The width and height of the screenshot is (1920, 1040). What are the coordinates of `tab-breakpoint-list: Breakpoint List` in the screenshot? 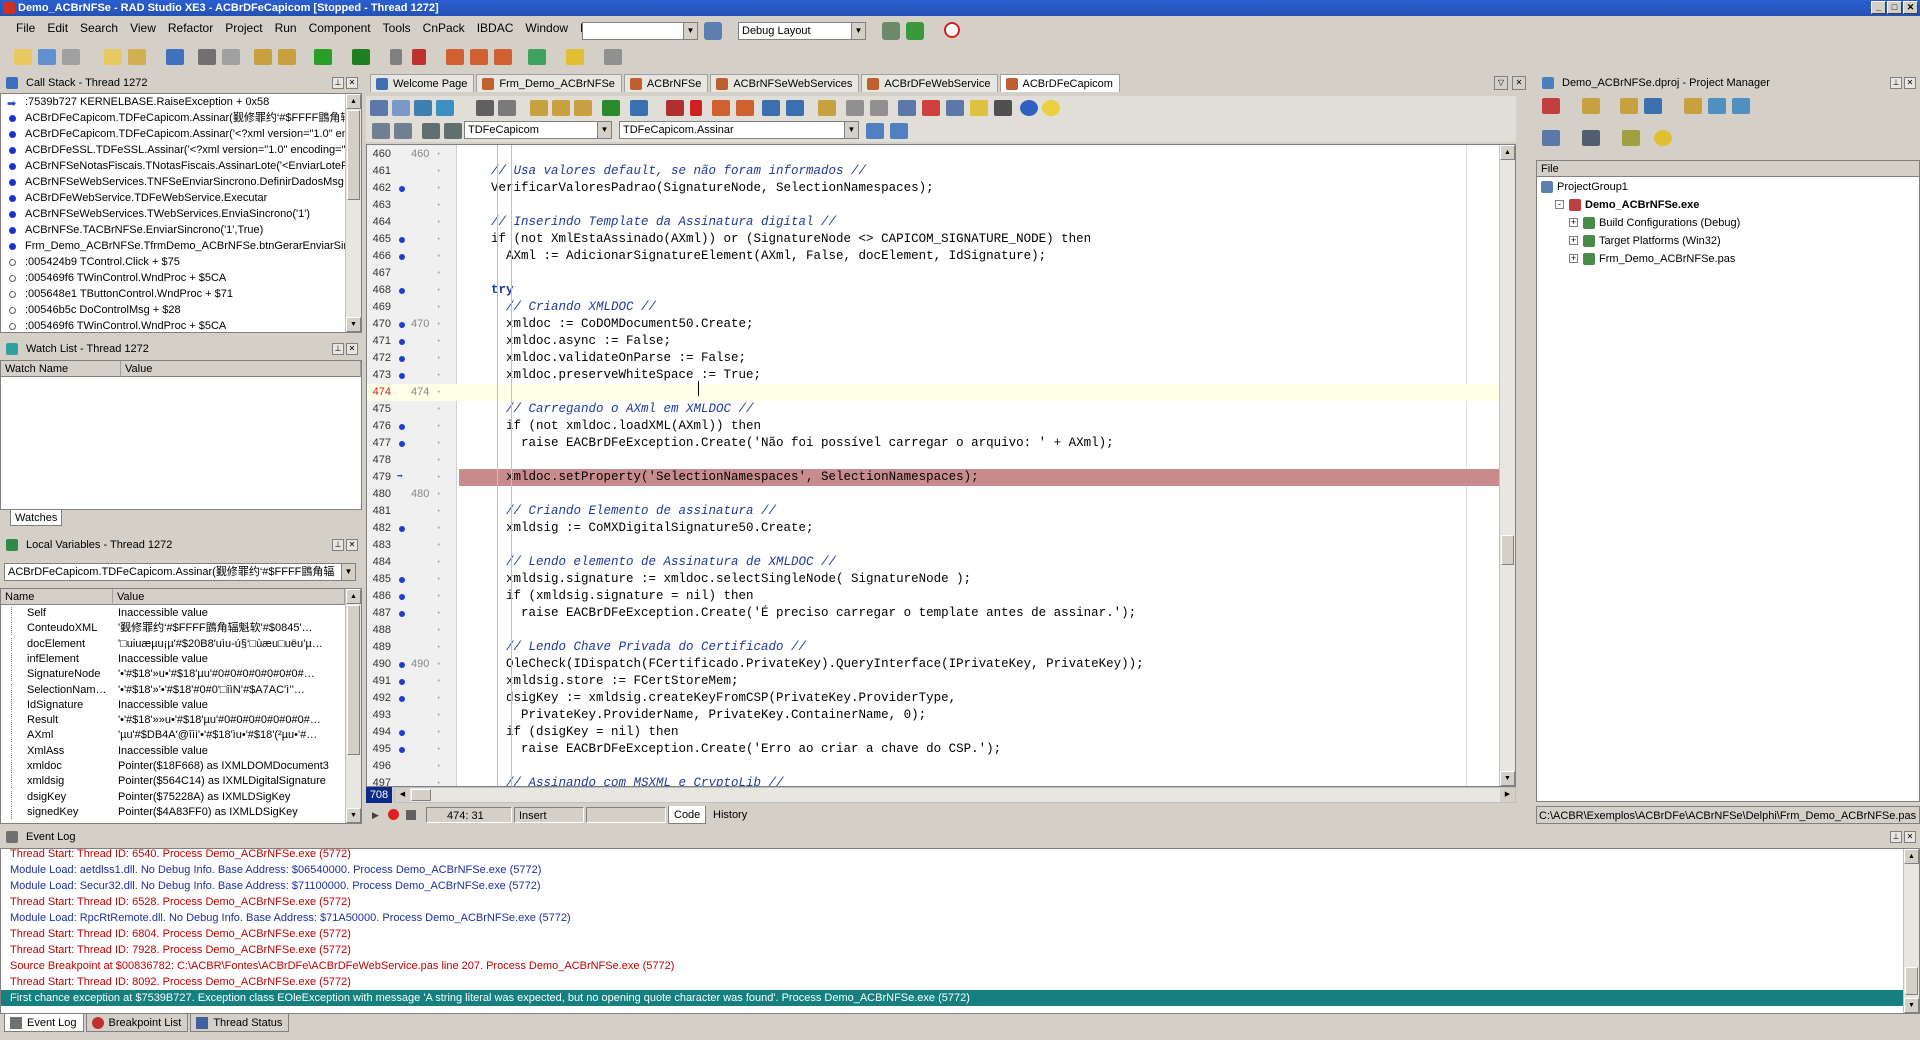 It's located at (137, 1023).